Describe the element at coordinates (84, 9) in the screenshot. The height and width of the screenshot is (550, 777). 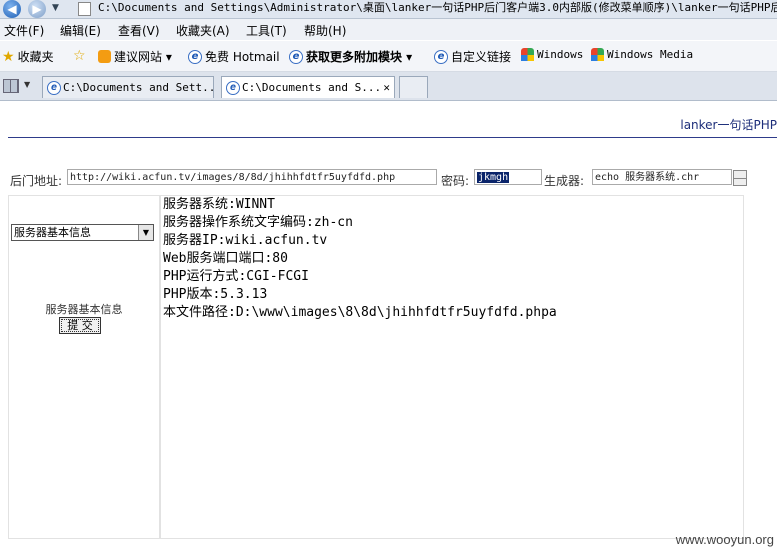
I see `page-icon` at that location.